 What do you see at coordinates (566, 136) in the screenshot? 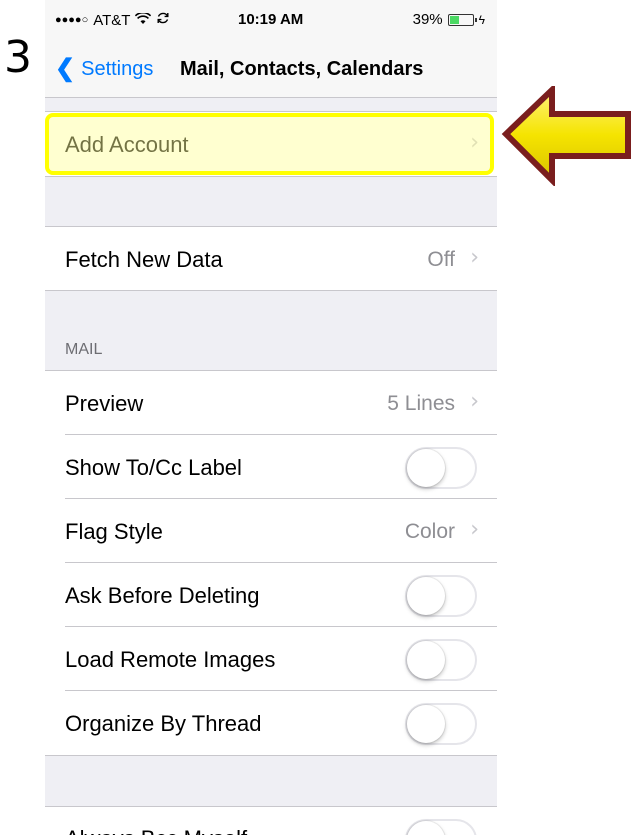
I see `arrow-left-icon` at bounding box center [566, 136].